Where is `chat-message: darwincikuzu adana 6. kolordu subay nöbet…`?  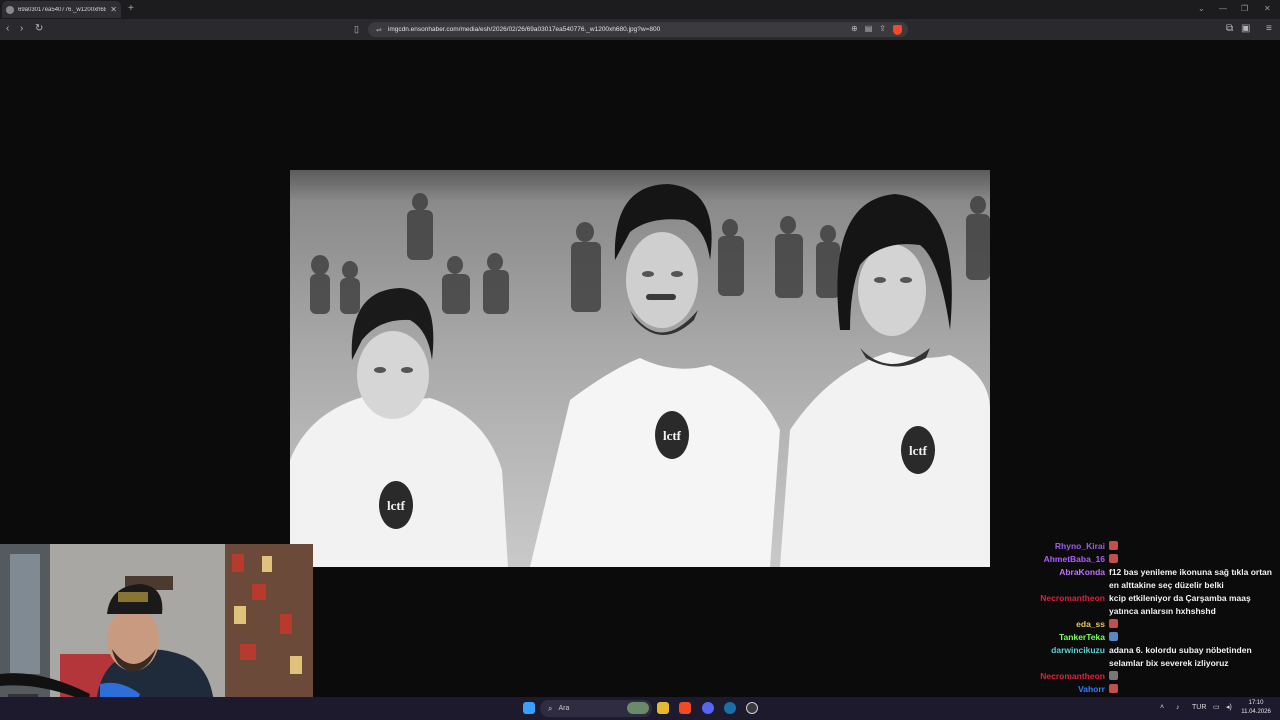
chat-message: darwincikuzu adana 6. kolordu subay nöbet… is located at coordinates (1140, 657).